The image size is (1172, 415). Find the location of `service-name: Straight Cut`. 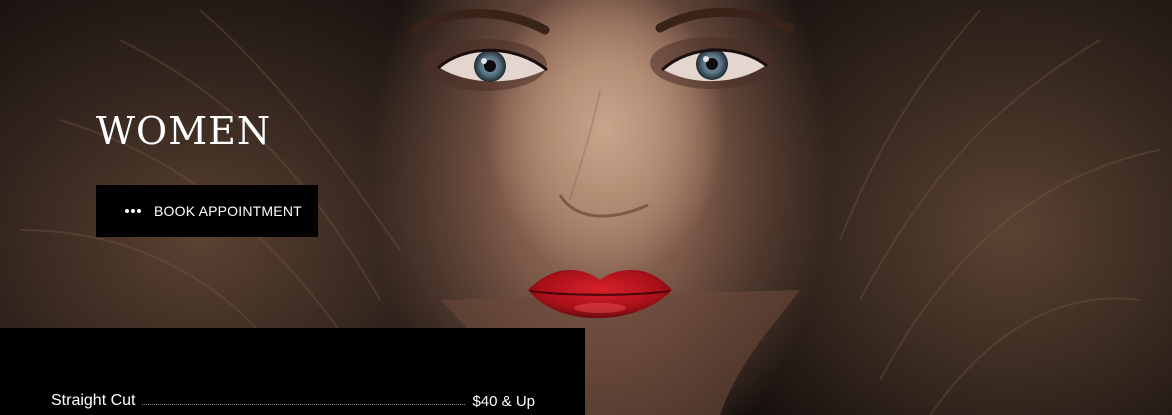

service-name: Straight Cut is located at coordinates (93, 400).